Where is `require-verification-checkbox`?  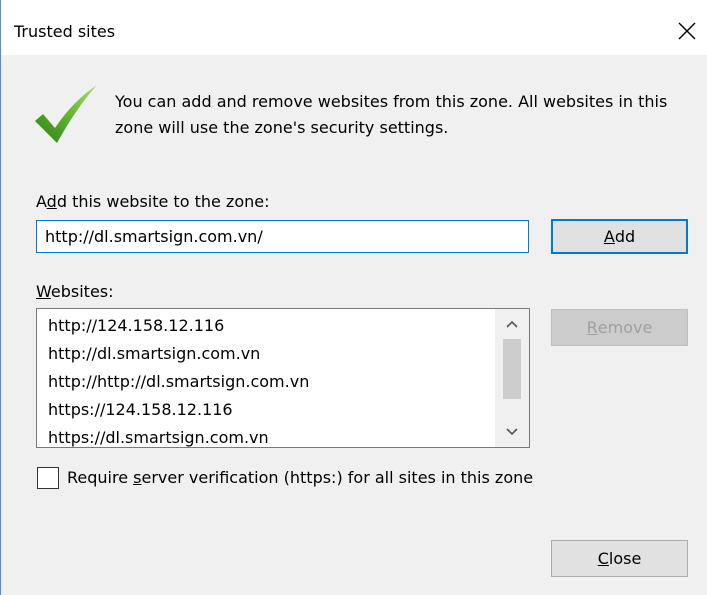
require-verification-checkbox is located at coordinates (48, 478).